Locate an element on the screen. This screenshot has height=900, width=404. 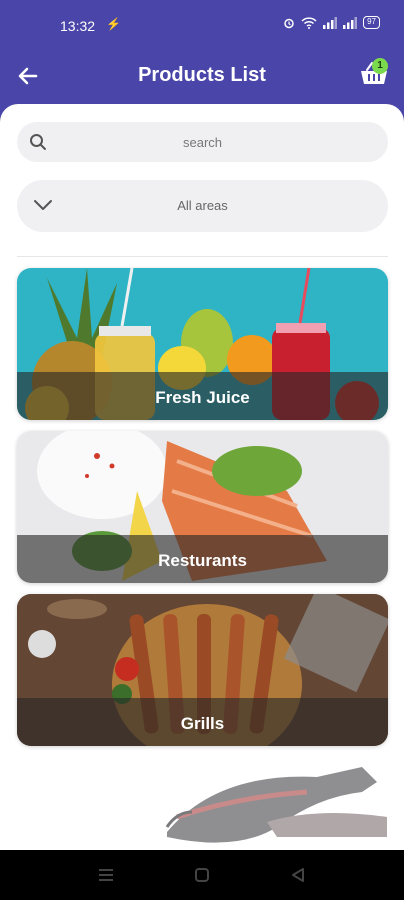
status-icons: 97 is located at coordinates (331, 22).